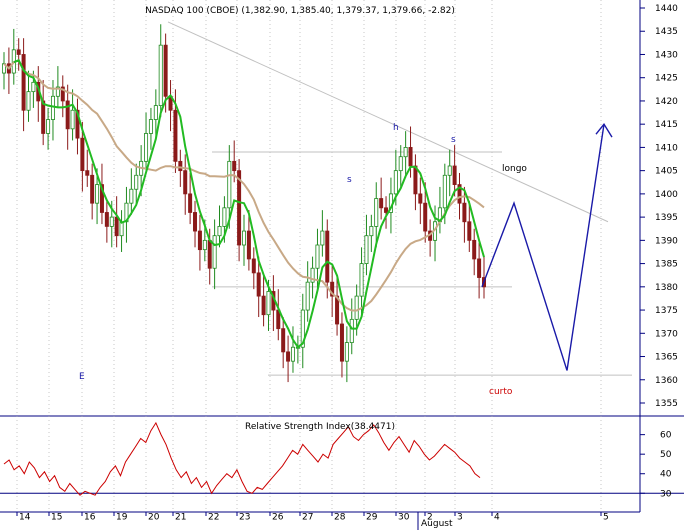 Image resolution: width=684 pixels, height=530 pixels. I want to click on x-tick-label: 3, so click(460, 518).